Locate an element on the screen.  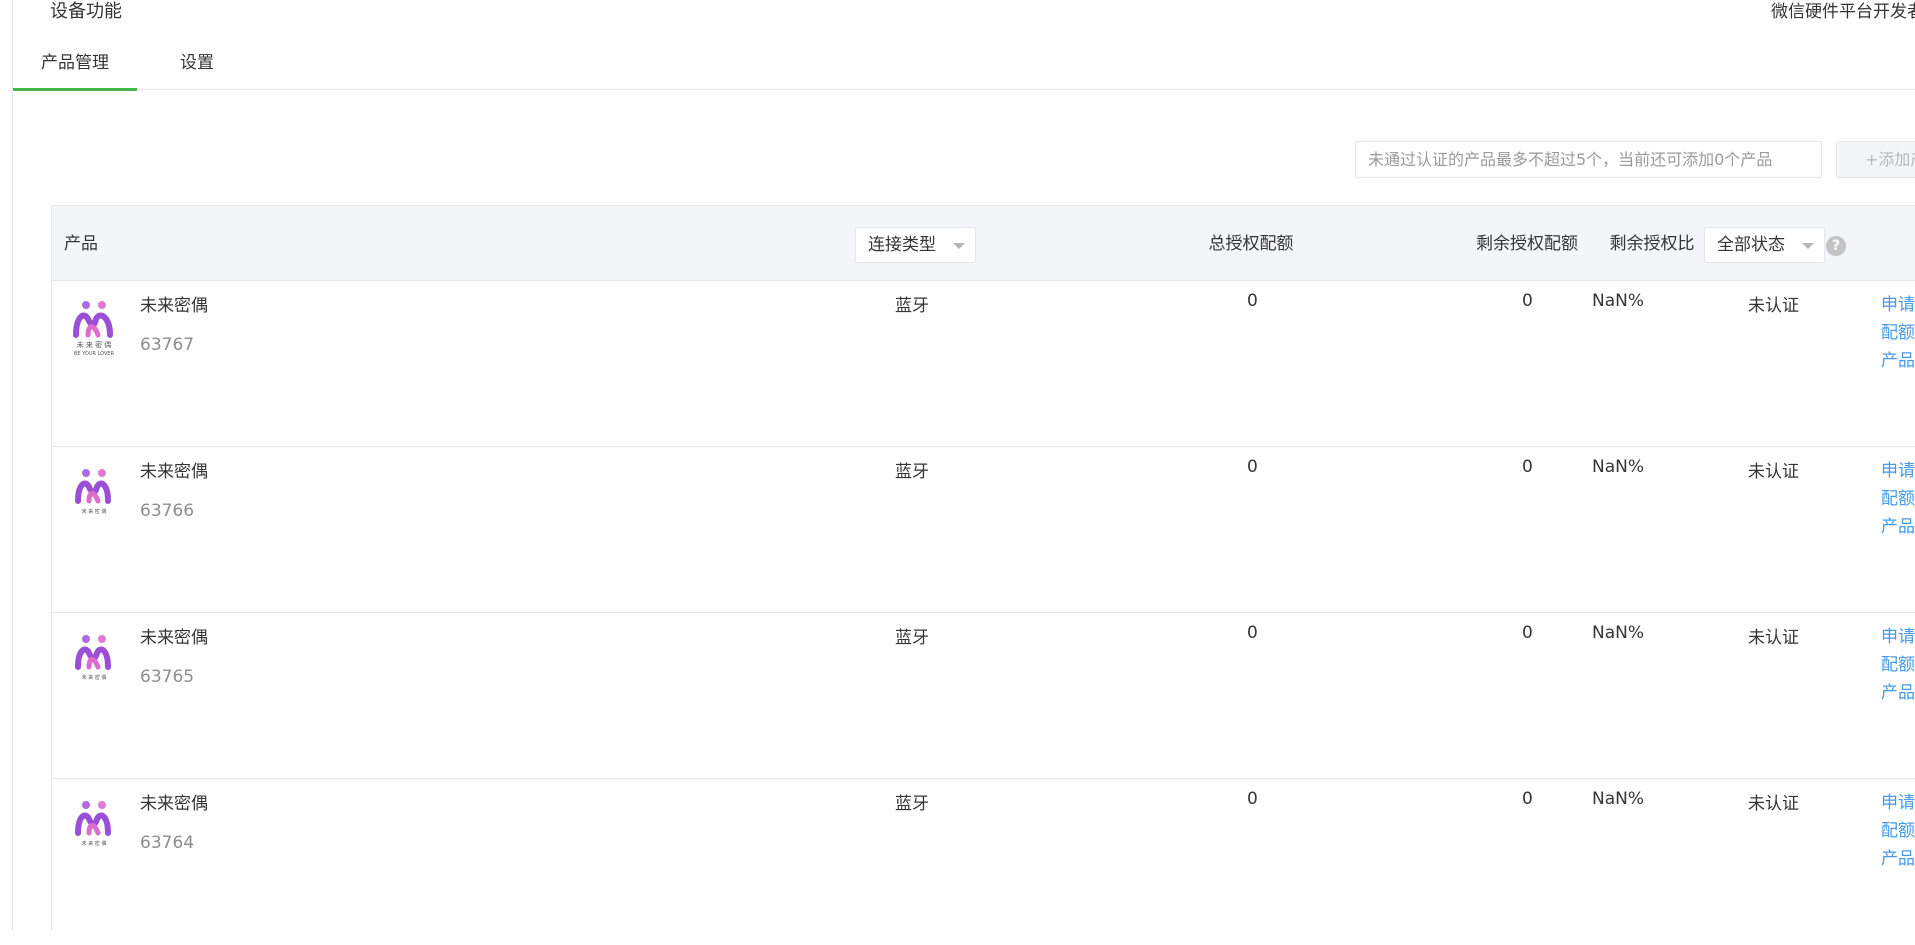
connection-type-filter: 连接类型 is located at coordinates (915, 245).